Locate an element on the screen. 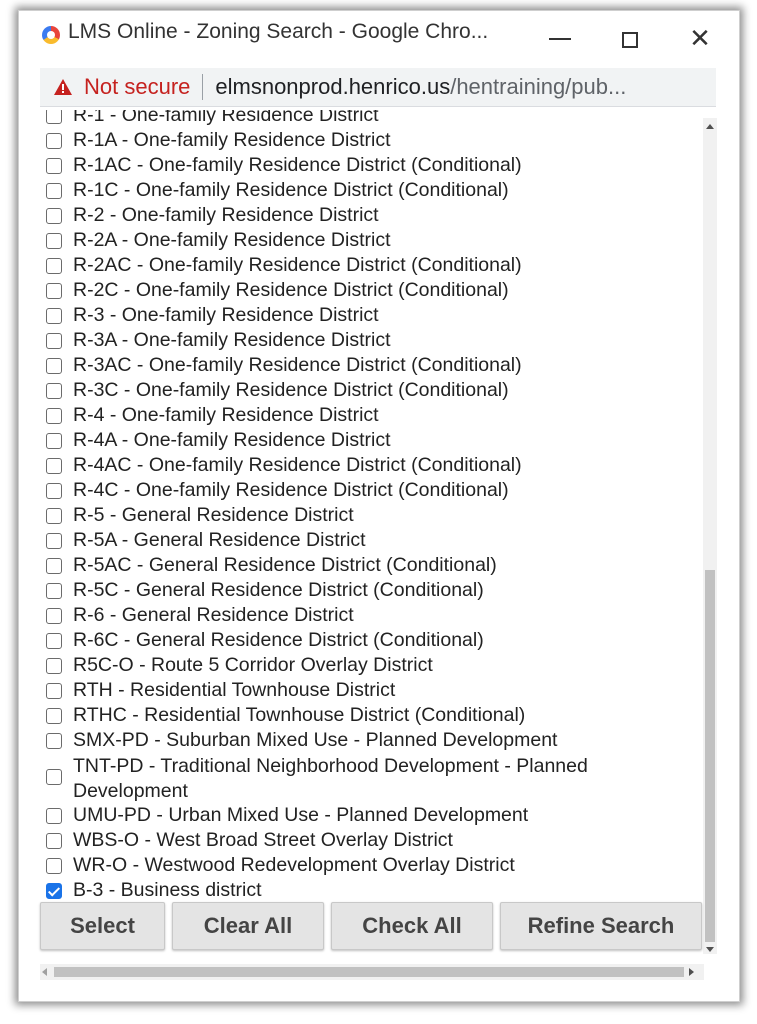 The width and height of the screenshot is (757, 1024). zoning-option-row: R-4 - One-family Residence District is located at coordinates (372, 416).